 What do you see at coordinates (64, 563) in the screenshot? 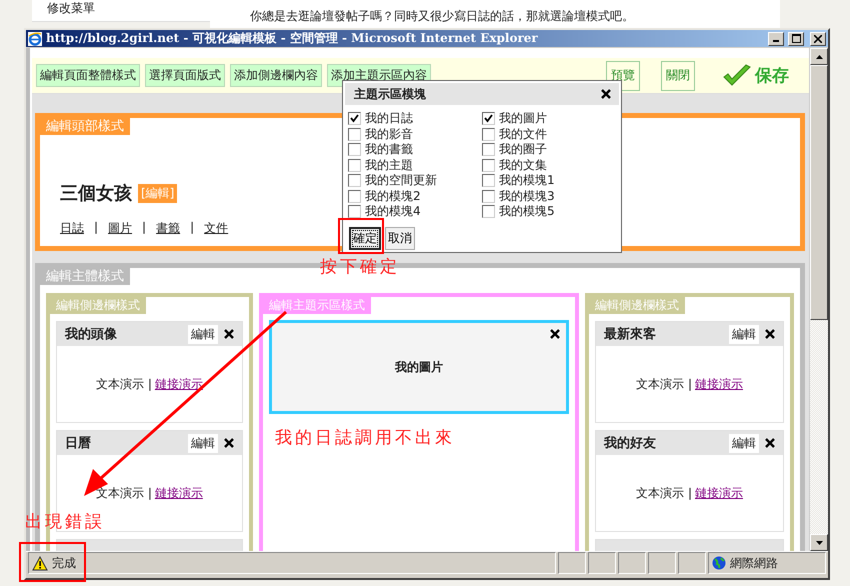
I see `status-text: 完成` at bounding box center [64, 563].